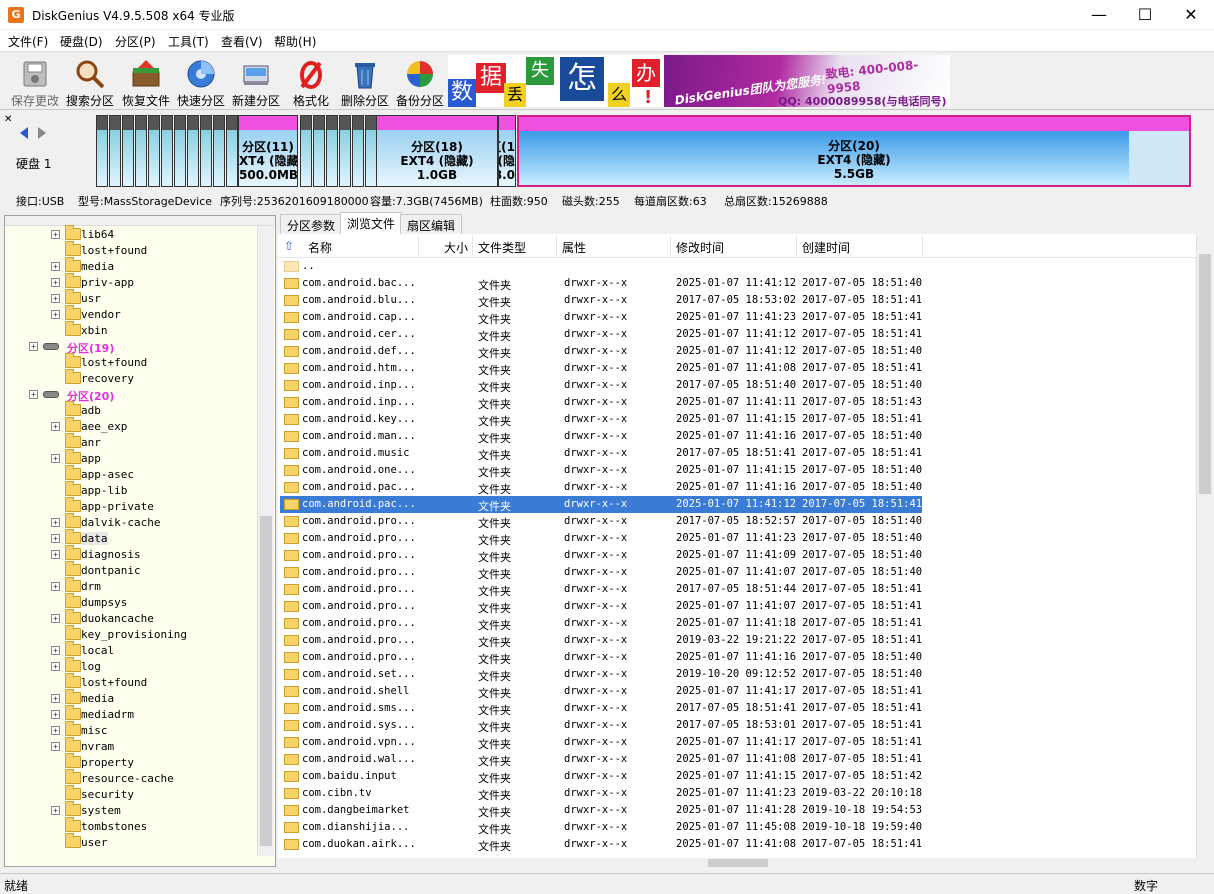 This screenshot has width=1214, height=894. What do you see at coordinates (242, 41) in the screenshot?
I see `menu-view: 查看(V)` at bounding box center [242, 41].